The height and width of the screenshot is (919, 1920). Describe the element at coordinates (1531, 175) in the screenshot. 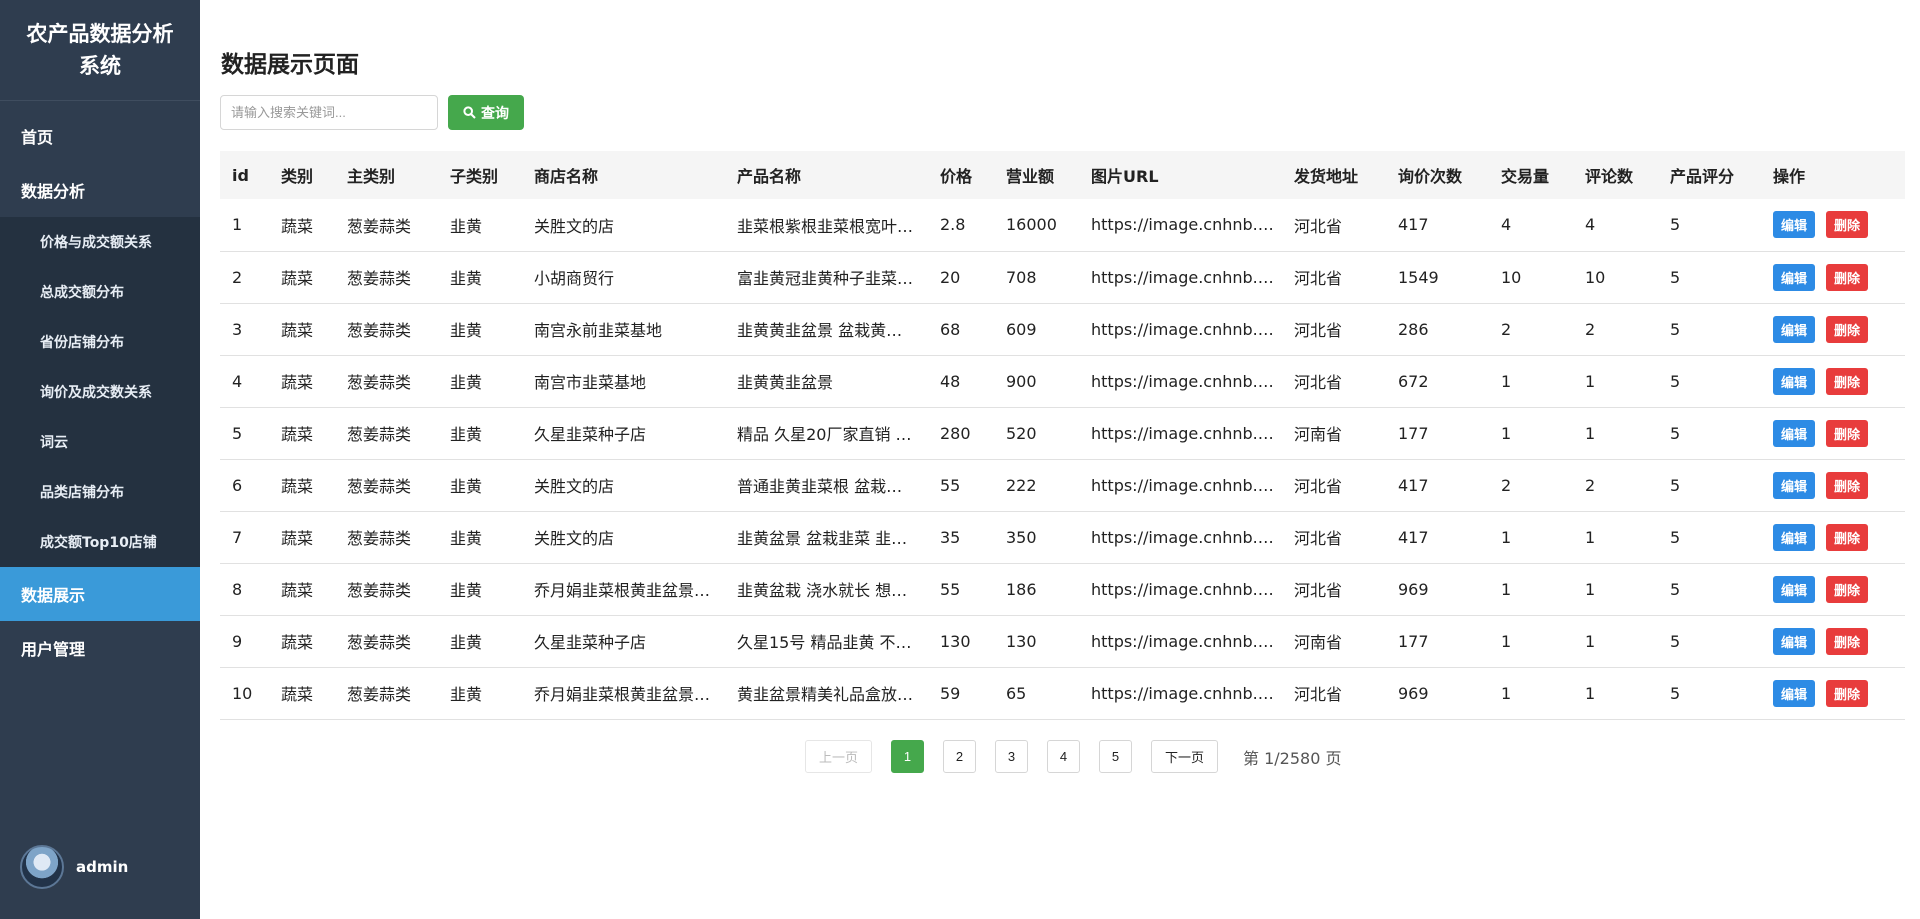

I see `column-header-transaction-volume: 交易量` at that location.